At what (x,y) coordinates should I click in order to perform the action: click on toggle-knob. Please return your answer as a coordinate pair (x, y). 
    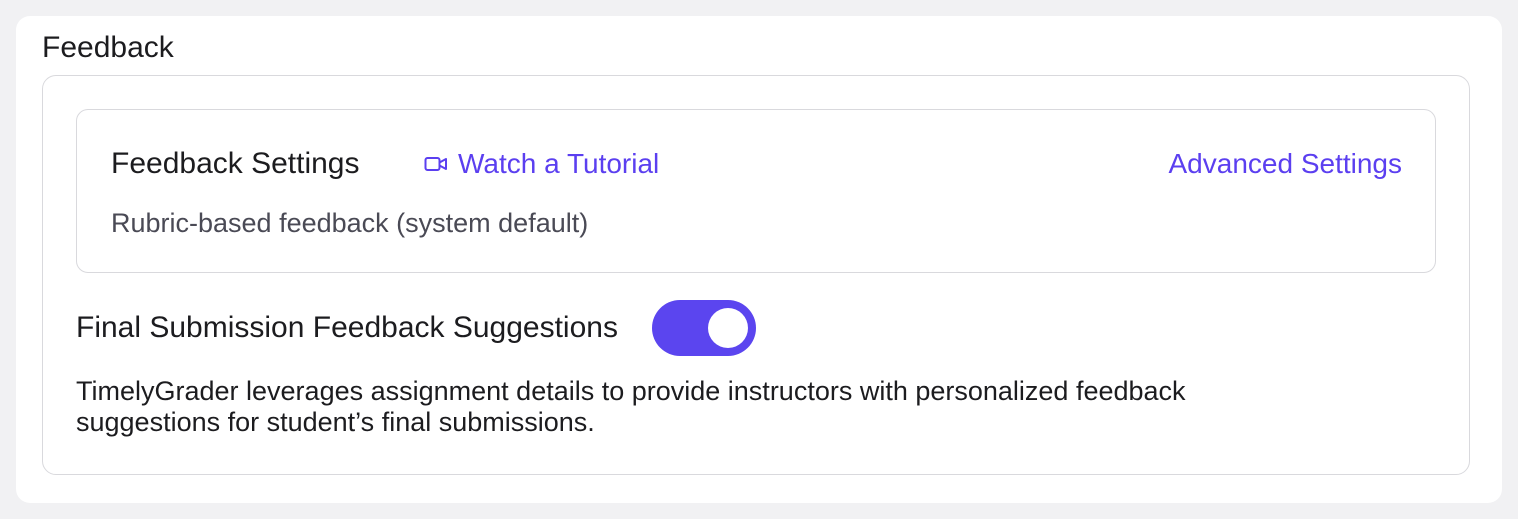
    Looking at the image, I should click on (727, 328).